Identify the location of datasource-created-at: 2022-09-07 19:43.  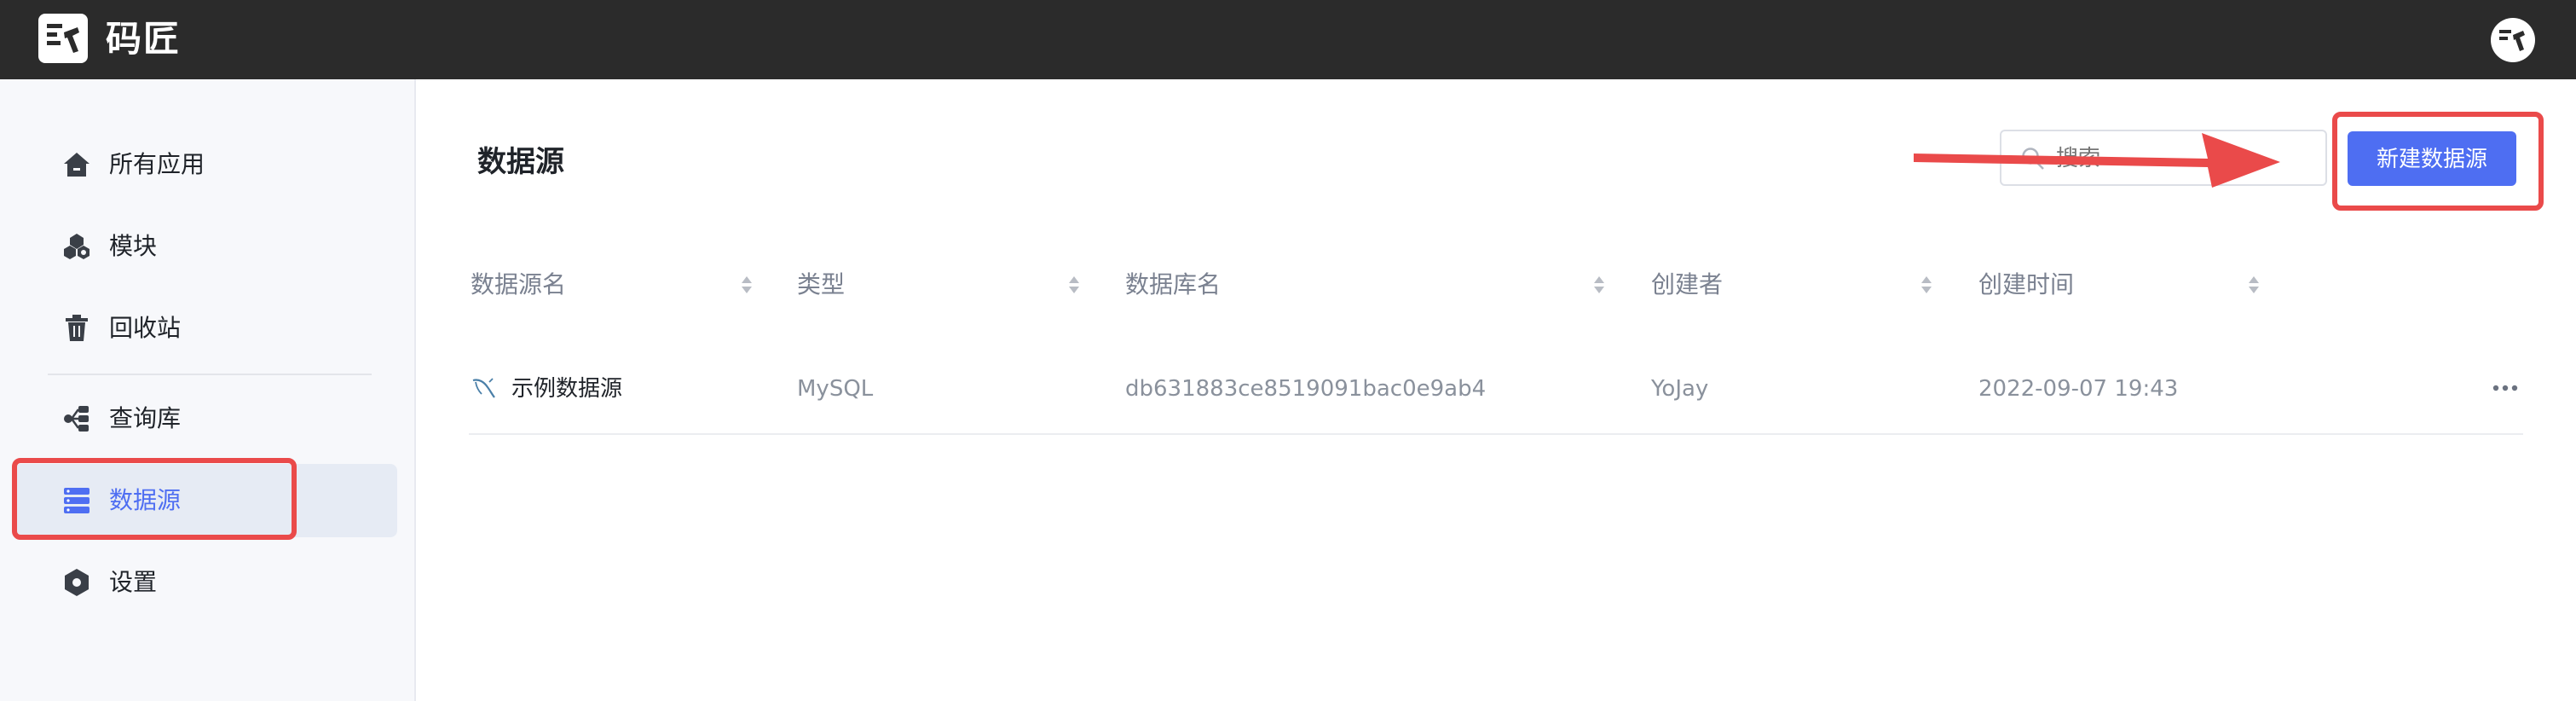
(2078, 389).